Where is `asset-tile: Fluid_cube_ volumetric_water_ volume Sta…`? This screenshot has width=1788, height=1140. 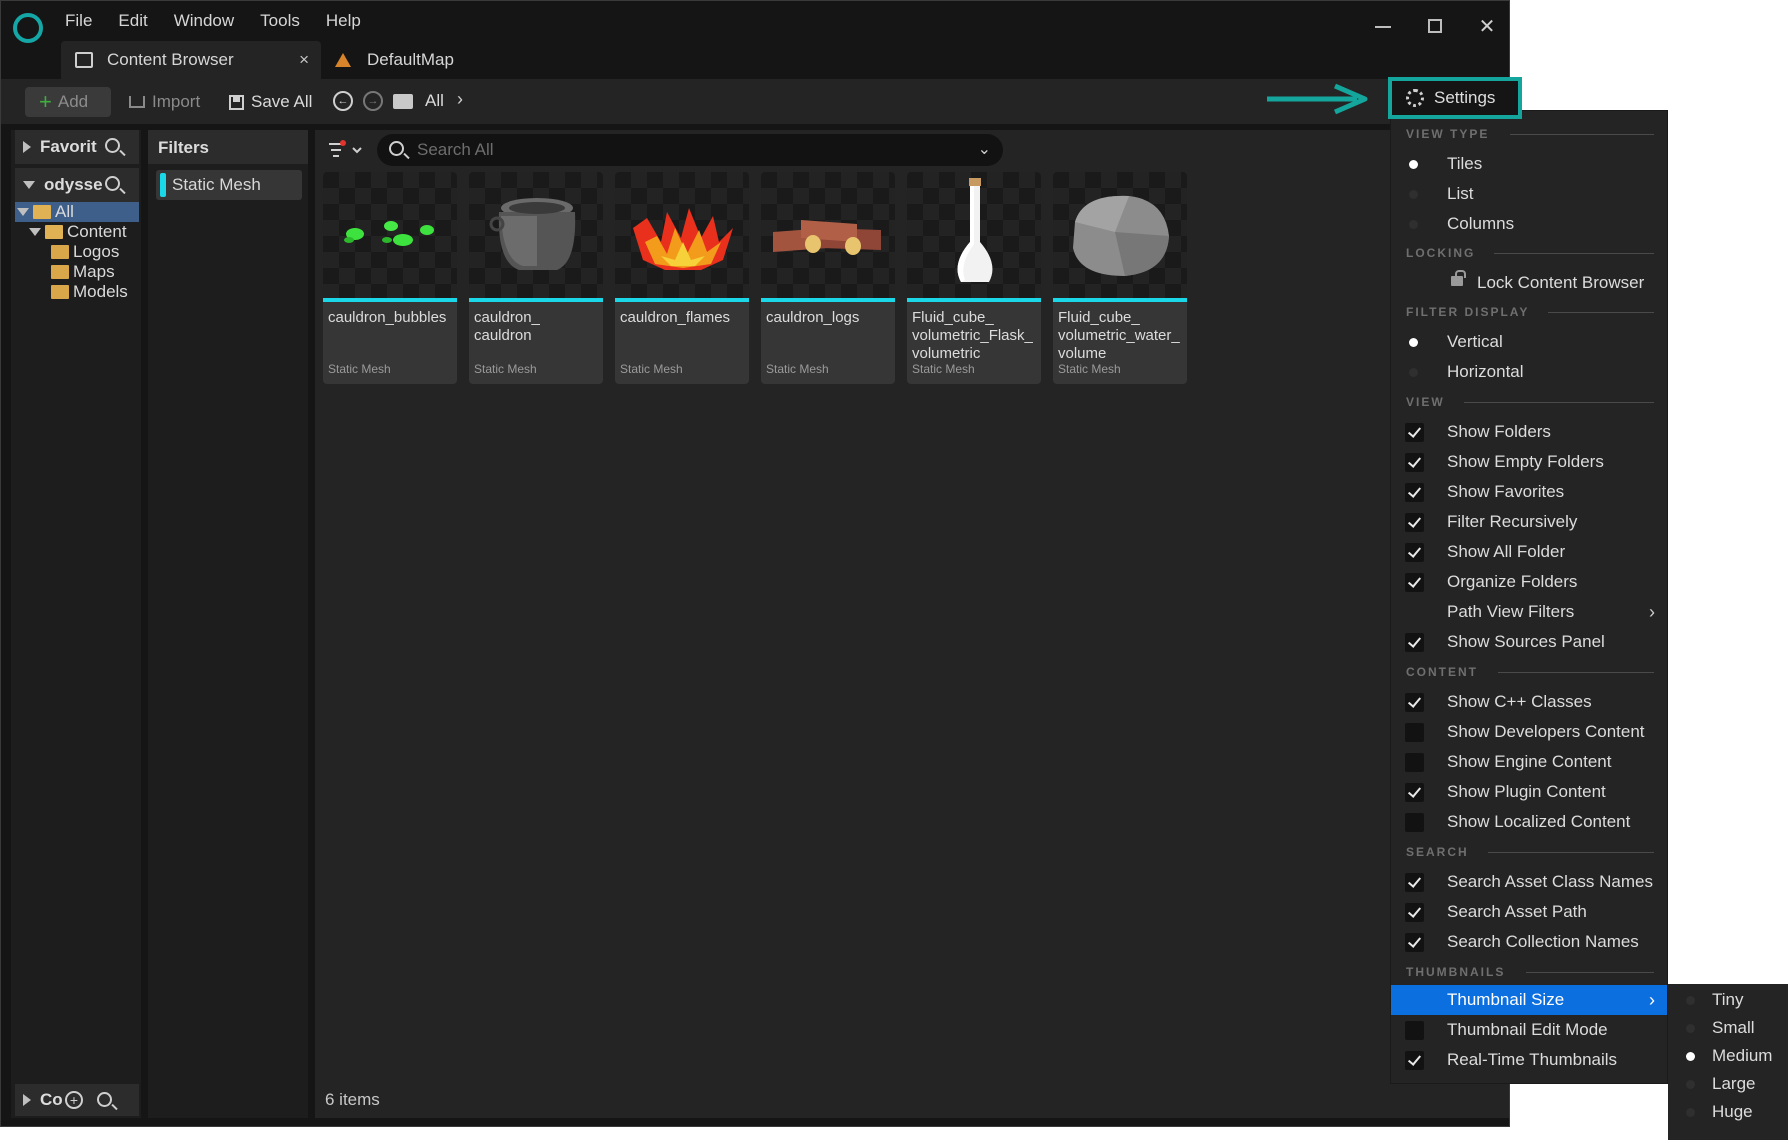 asset-tile: Fluid_cube_ volumetric_water_ volume Sta… is located at coordinates (1120, 278).